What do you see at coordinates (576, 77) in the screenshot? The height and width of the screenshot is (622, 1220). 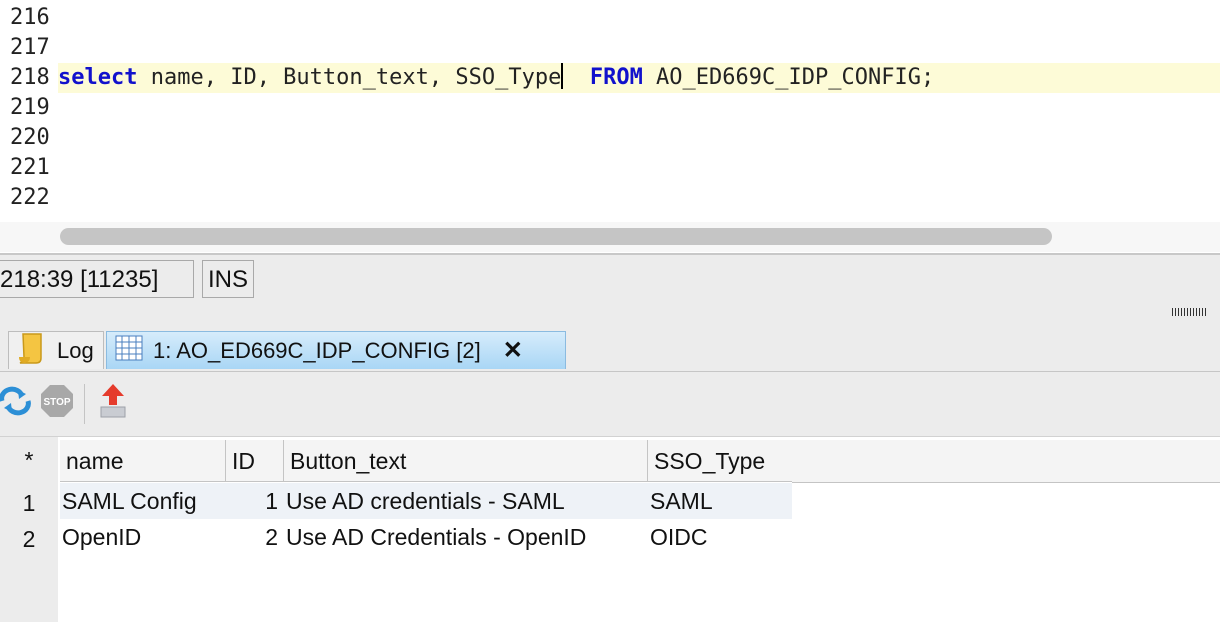 I see `code-gap` at bounding box center [576, 77].